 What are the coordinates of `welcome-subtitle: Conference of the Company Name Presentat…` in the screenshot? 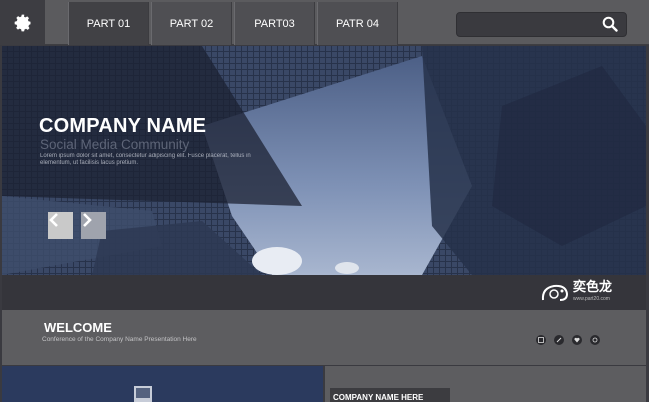 It's located at (119, 339).